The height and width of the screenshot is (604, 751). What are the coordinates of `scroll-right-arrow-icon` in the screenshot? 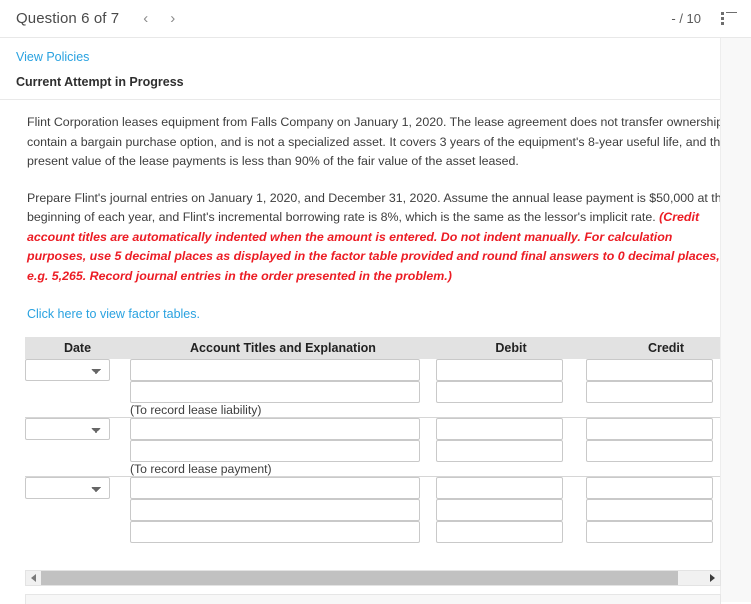 It's located at (712, 578).